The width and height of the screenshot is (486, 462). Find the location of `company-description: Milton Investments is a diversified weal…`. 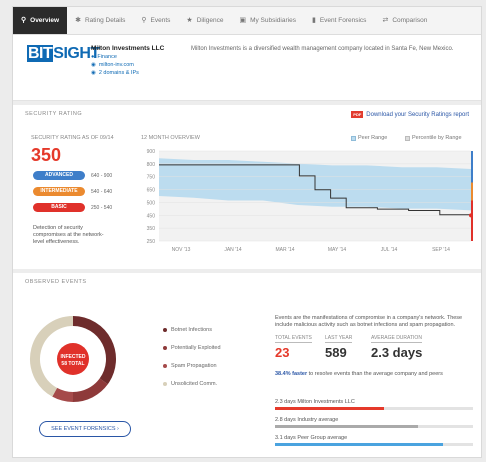

company-description: Milton Investments is a diversified weal… is located at coordinates (322, 49).